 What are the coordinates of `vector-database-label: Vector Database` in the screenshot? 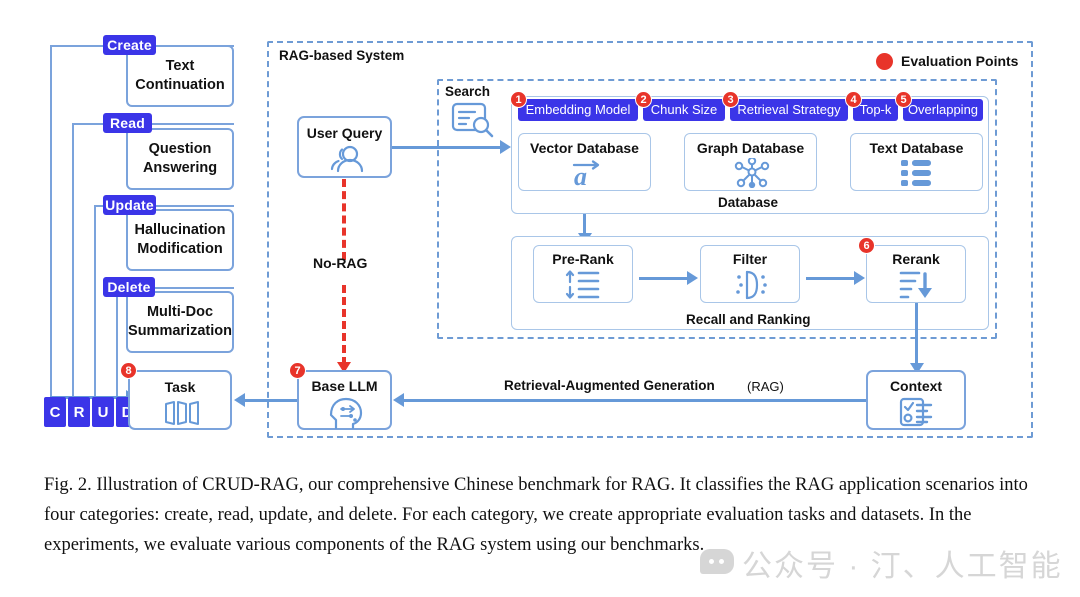 It's located at (584, 148).